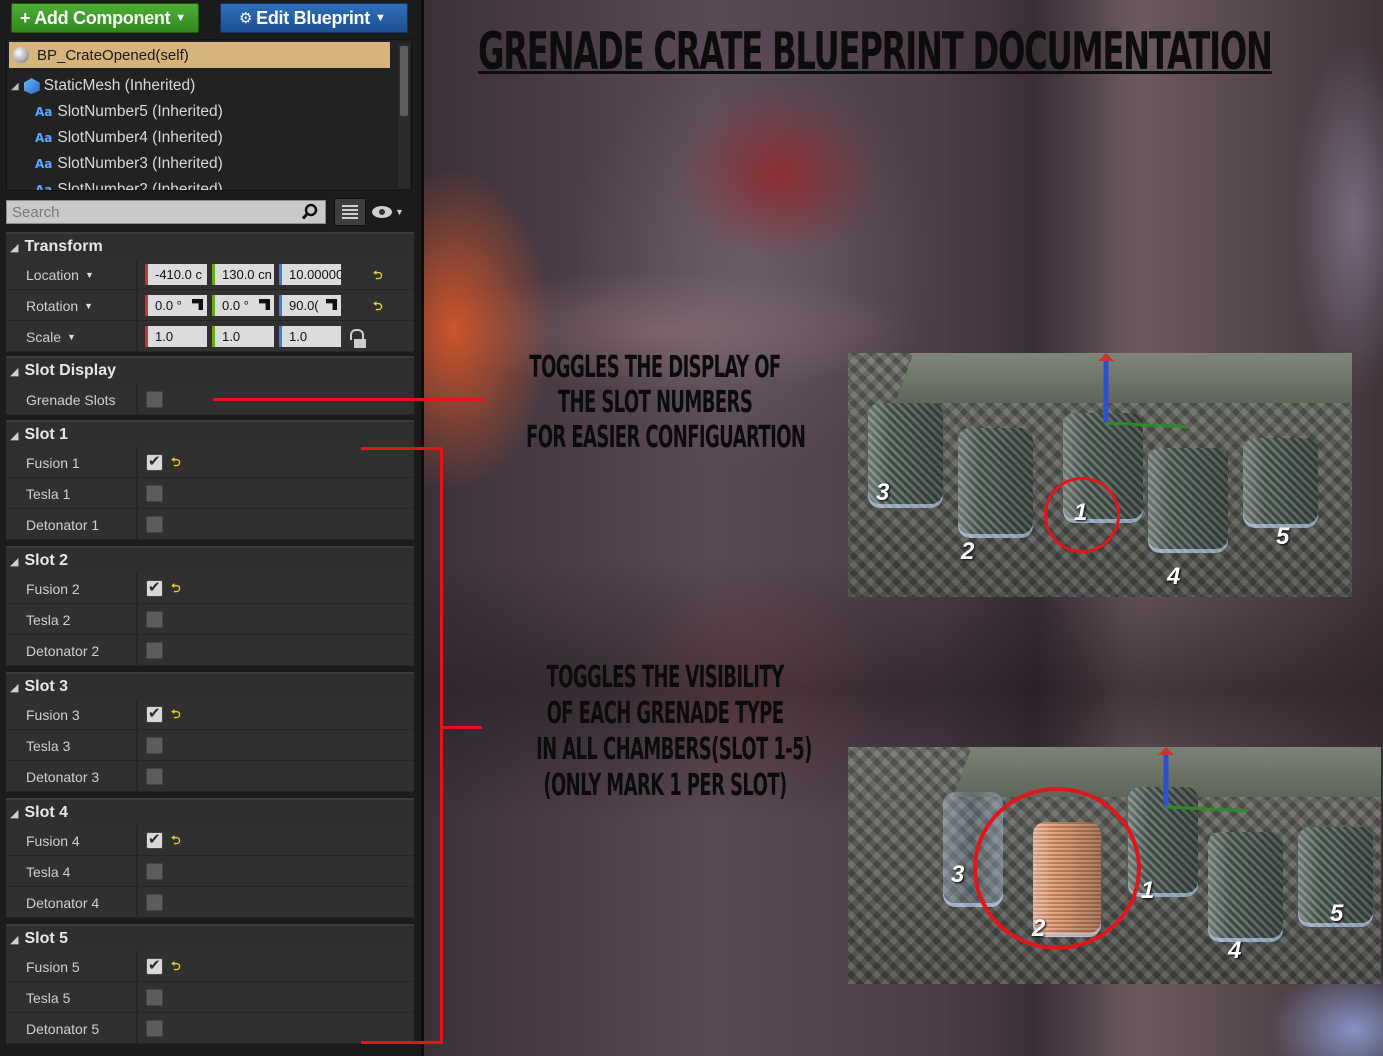  I want to click on rotation-y-field: 0.0 °, so click(243, 305).